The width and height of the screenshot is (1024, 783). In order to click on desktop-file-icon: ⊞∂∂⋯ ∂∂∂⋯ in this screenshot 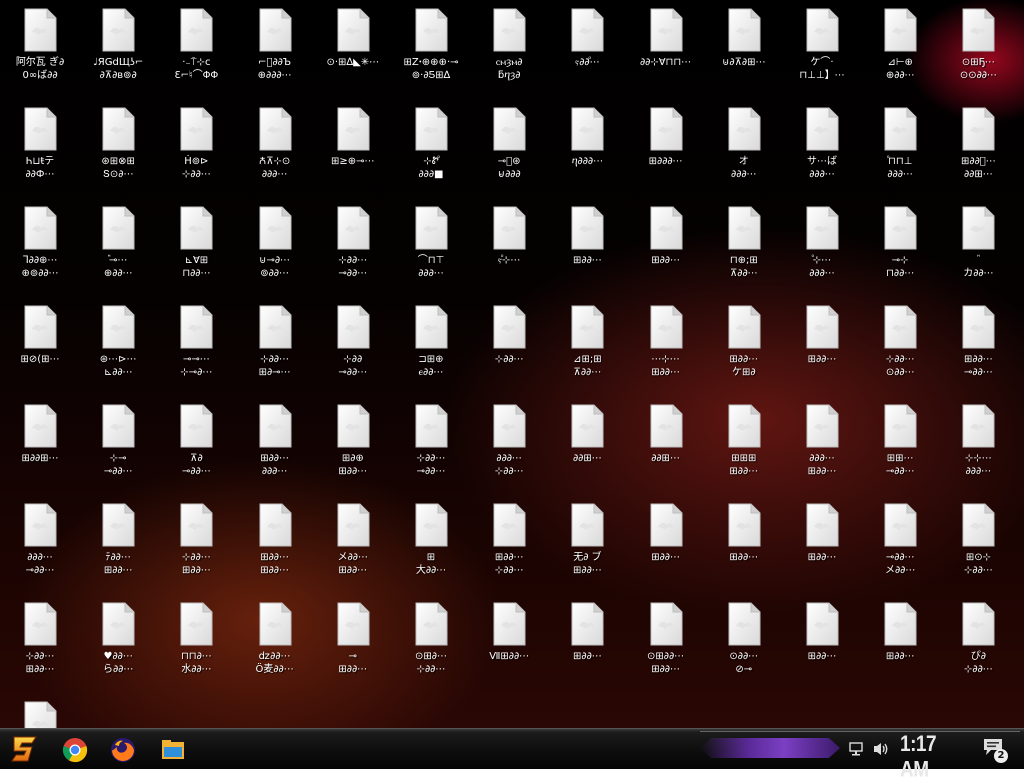, I will do `click(275, 440)`.